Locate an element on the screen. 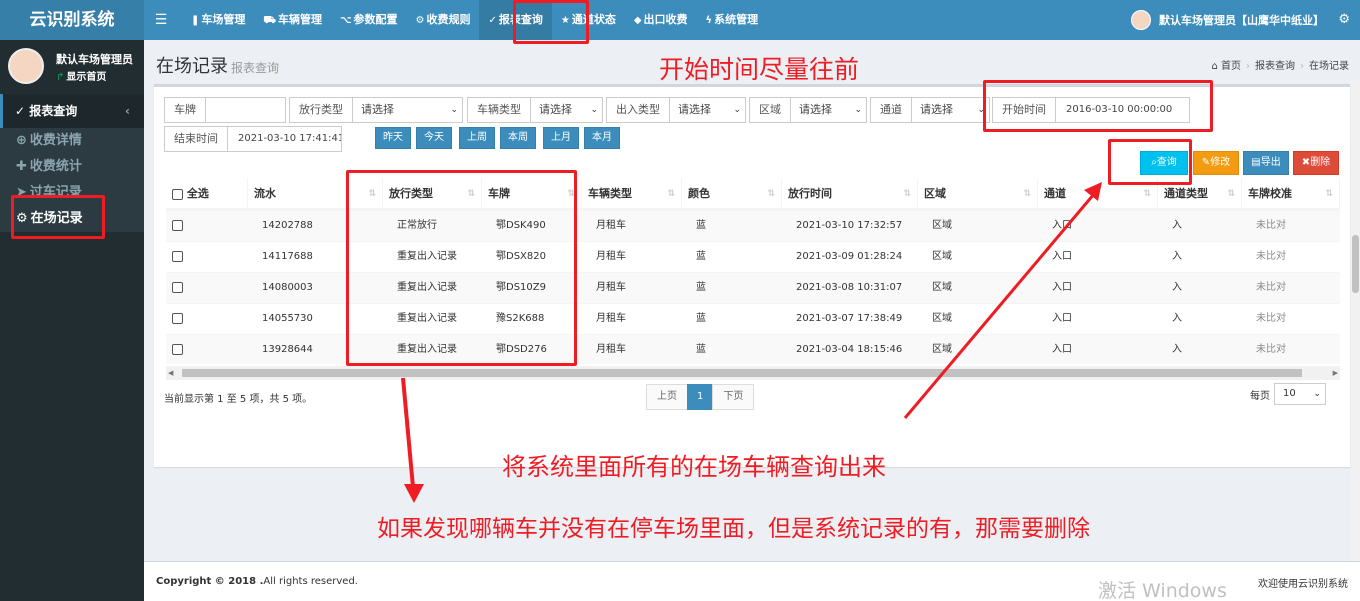 The image size is (1360, 601). sidebar-user-status: ↱ 显示首页 is located at coordinates (81, 75).